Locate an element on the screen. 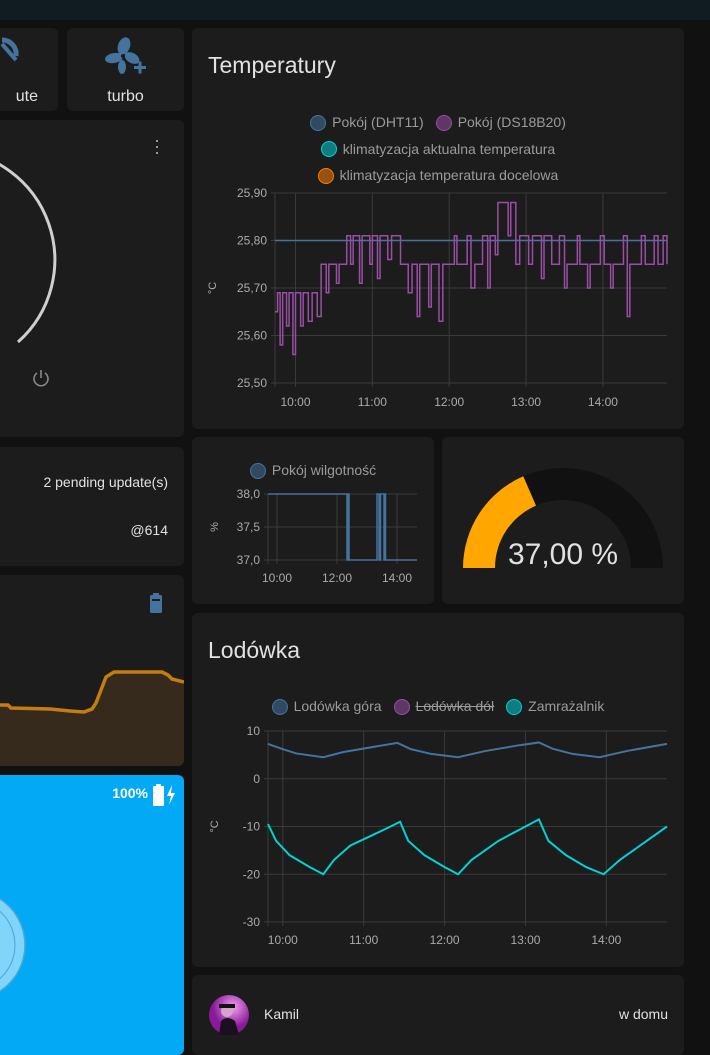 This screenshot has height=1055, width=710. y-tick-label: 25,70 is located at coordinates (252, 288).